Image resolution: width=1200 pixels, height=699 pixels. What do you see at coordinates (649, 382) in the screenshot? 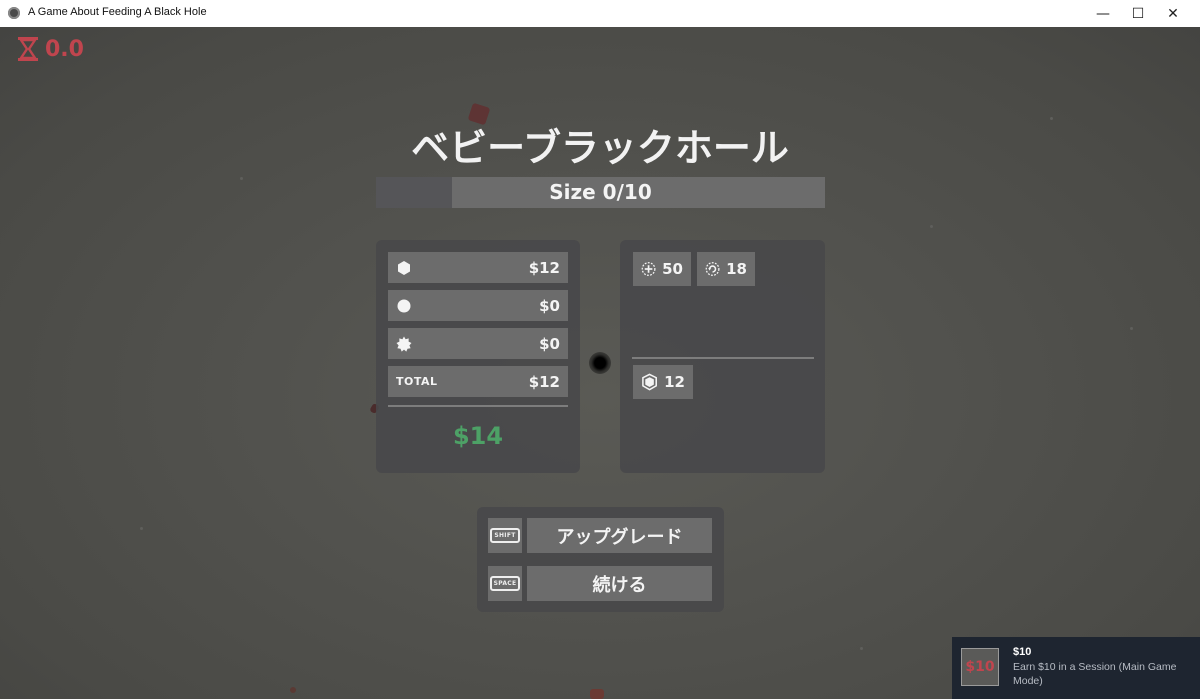
I see `shield-icon` at bounding box center [649, 382].